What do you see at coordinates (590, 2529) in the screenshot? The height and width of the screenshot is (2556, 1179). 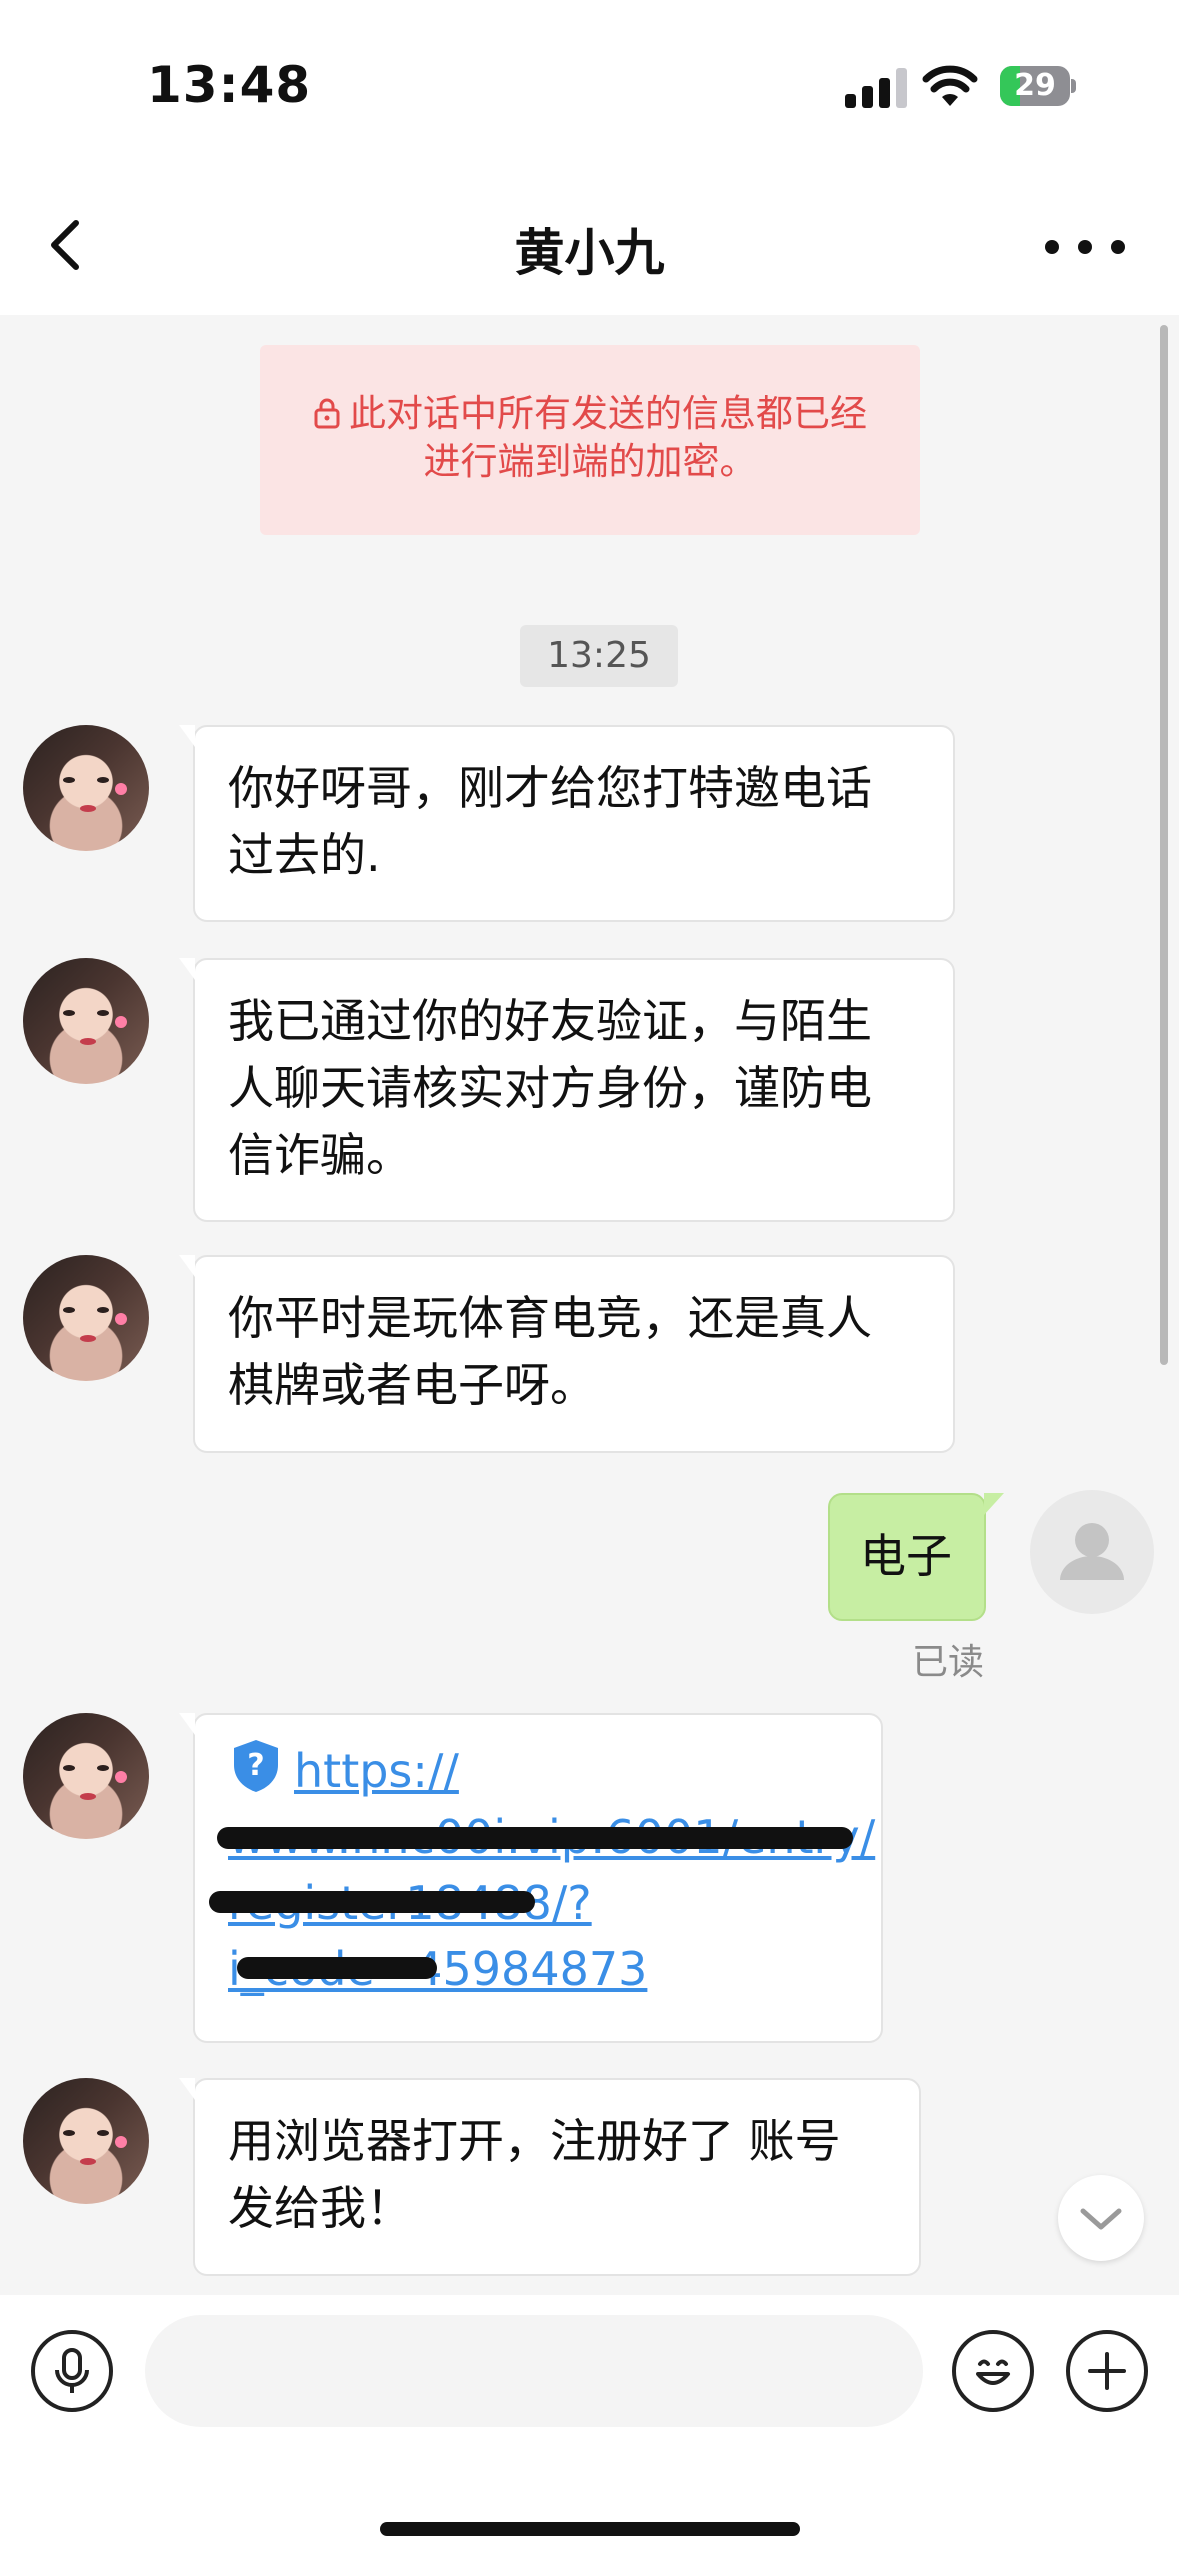 I see `home-indicator` at bounding box center [590, 2529].